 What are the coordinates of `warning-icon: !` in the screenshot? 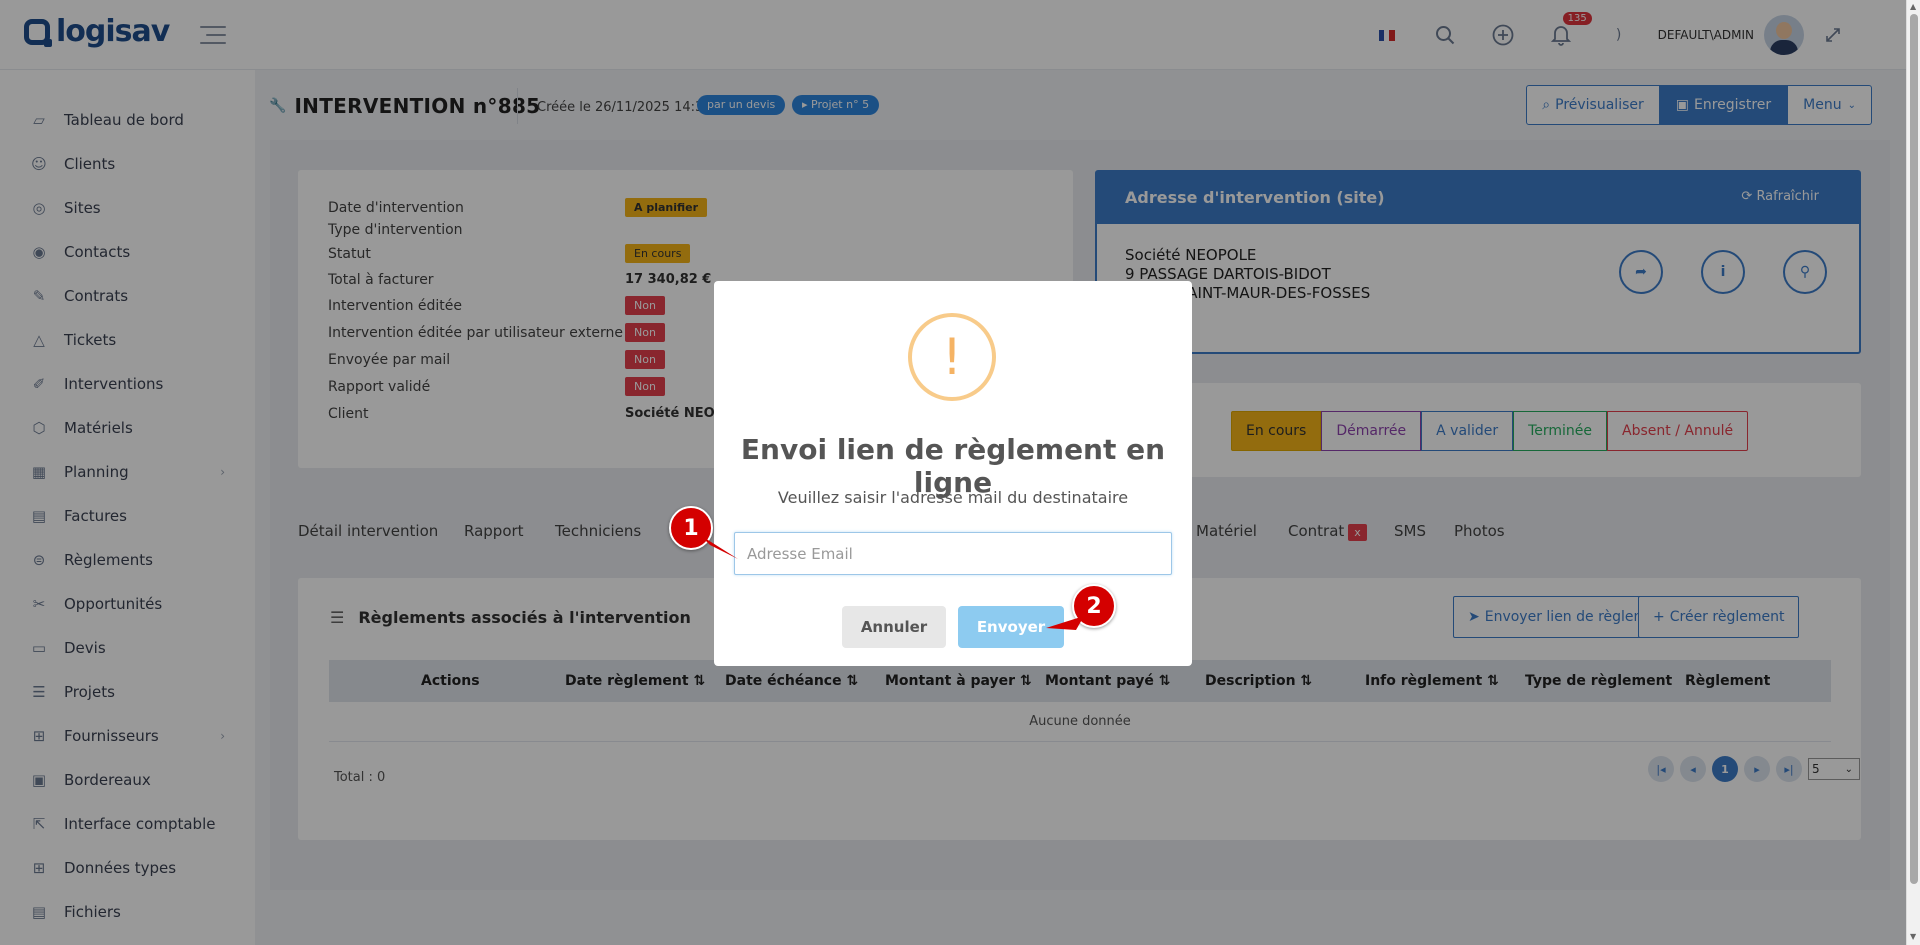 It's located at (952, 357).